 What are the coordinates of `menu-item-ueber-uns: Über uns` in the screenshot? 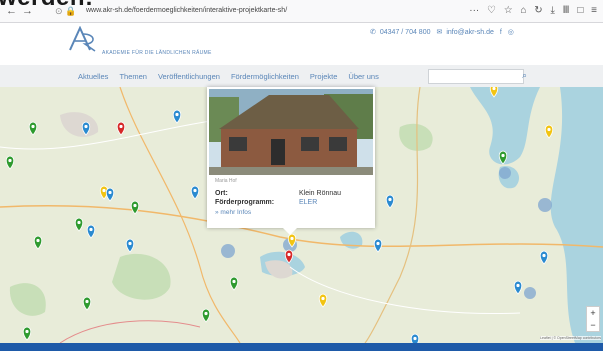 It's located at (363, 76).